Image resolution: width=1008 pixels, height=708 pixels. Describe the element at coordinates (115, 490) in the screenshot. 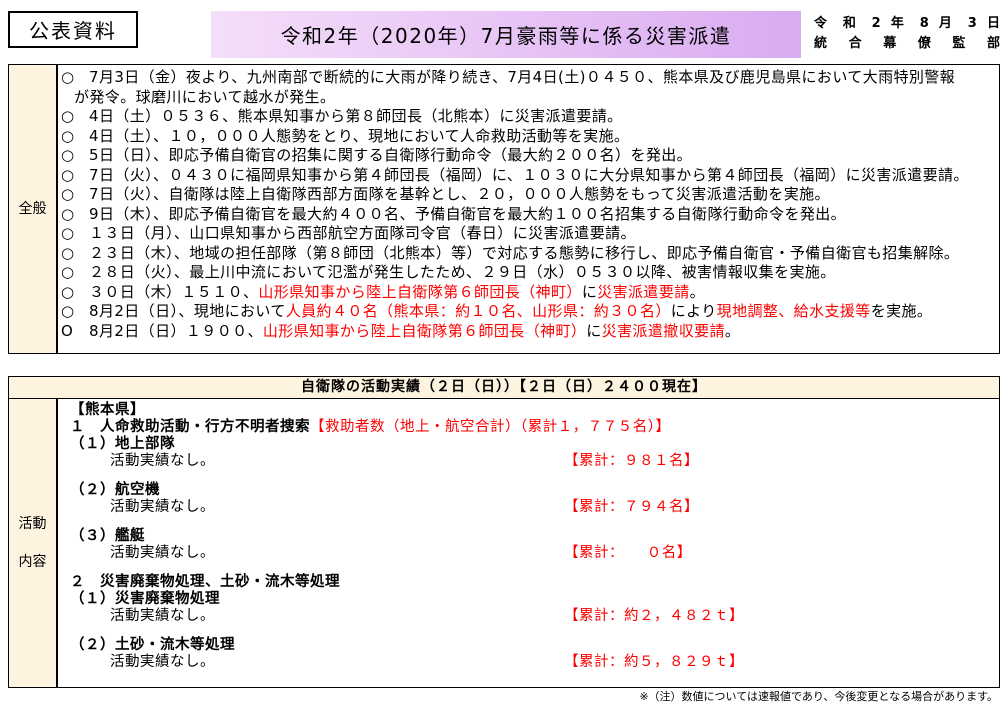

I see `subsection-heading: （２）航空機` at that location.